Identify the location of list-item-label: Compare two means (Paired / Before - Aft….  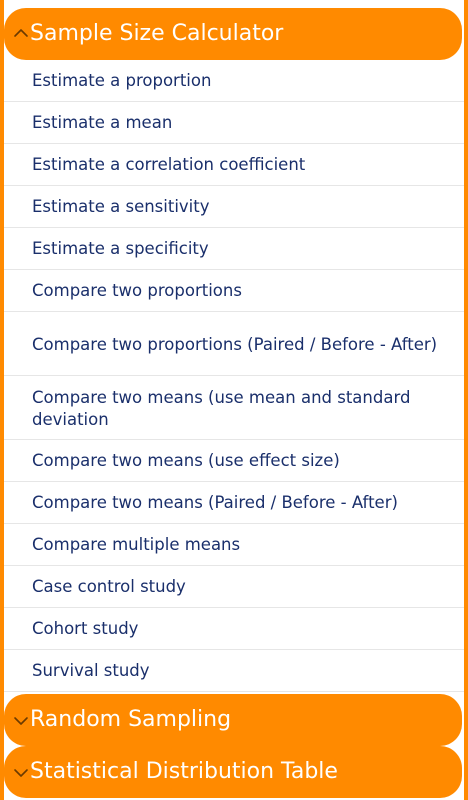
(215, 502).